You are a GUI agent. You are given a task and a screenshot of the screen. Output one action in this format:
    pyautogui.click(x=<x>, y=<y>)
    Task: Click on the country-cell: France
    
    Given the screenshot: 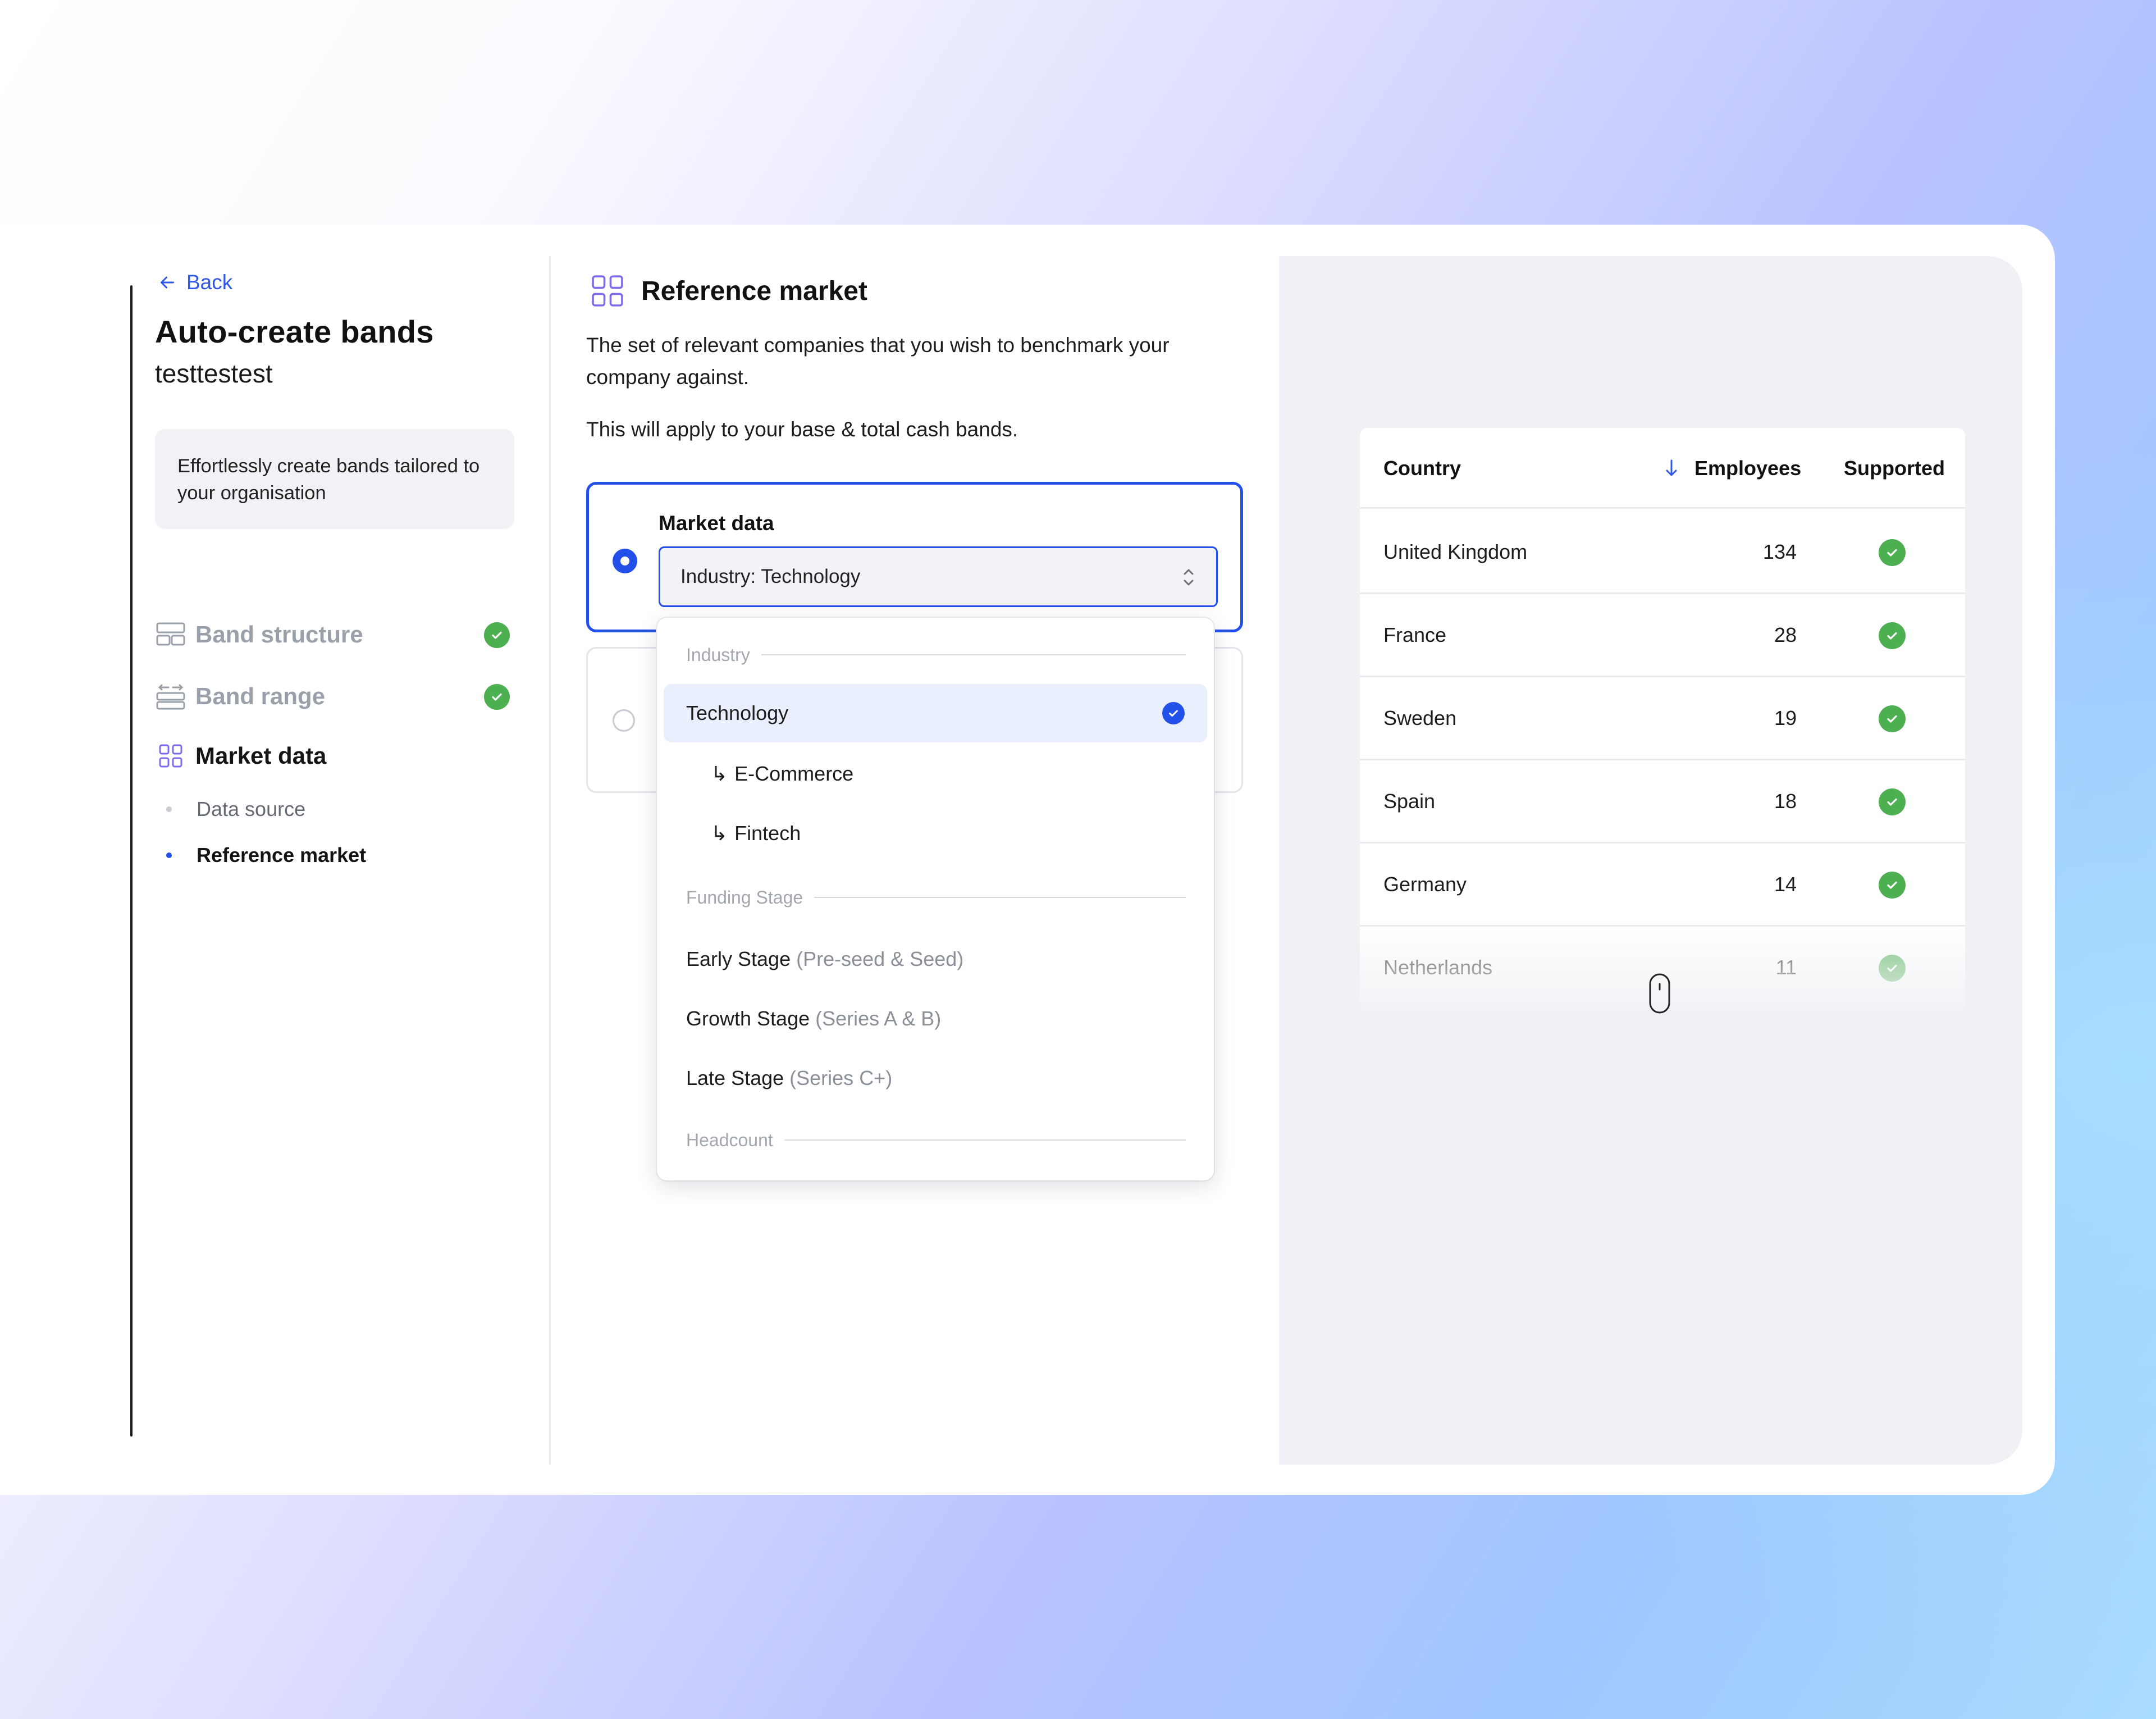 What is the action you would take?
    pyautogui.click(x=1415, y=635)
    